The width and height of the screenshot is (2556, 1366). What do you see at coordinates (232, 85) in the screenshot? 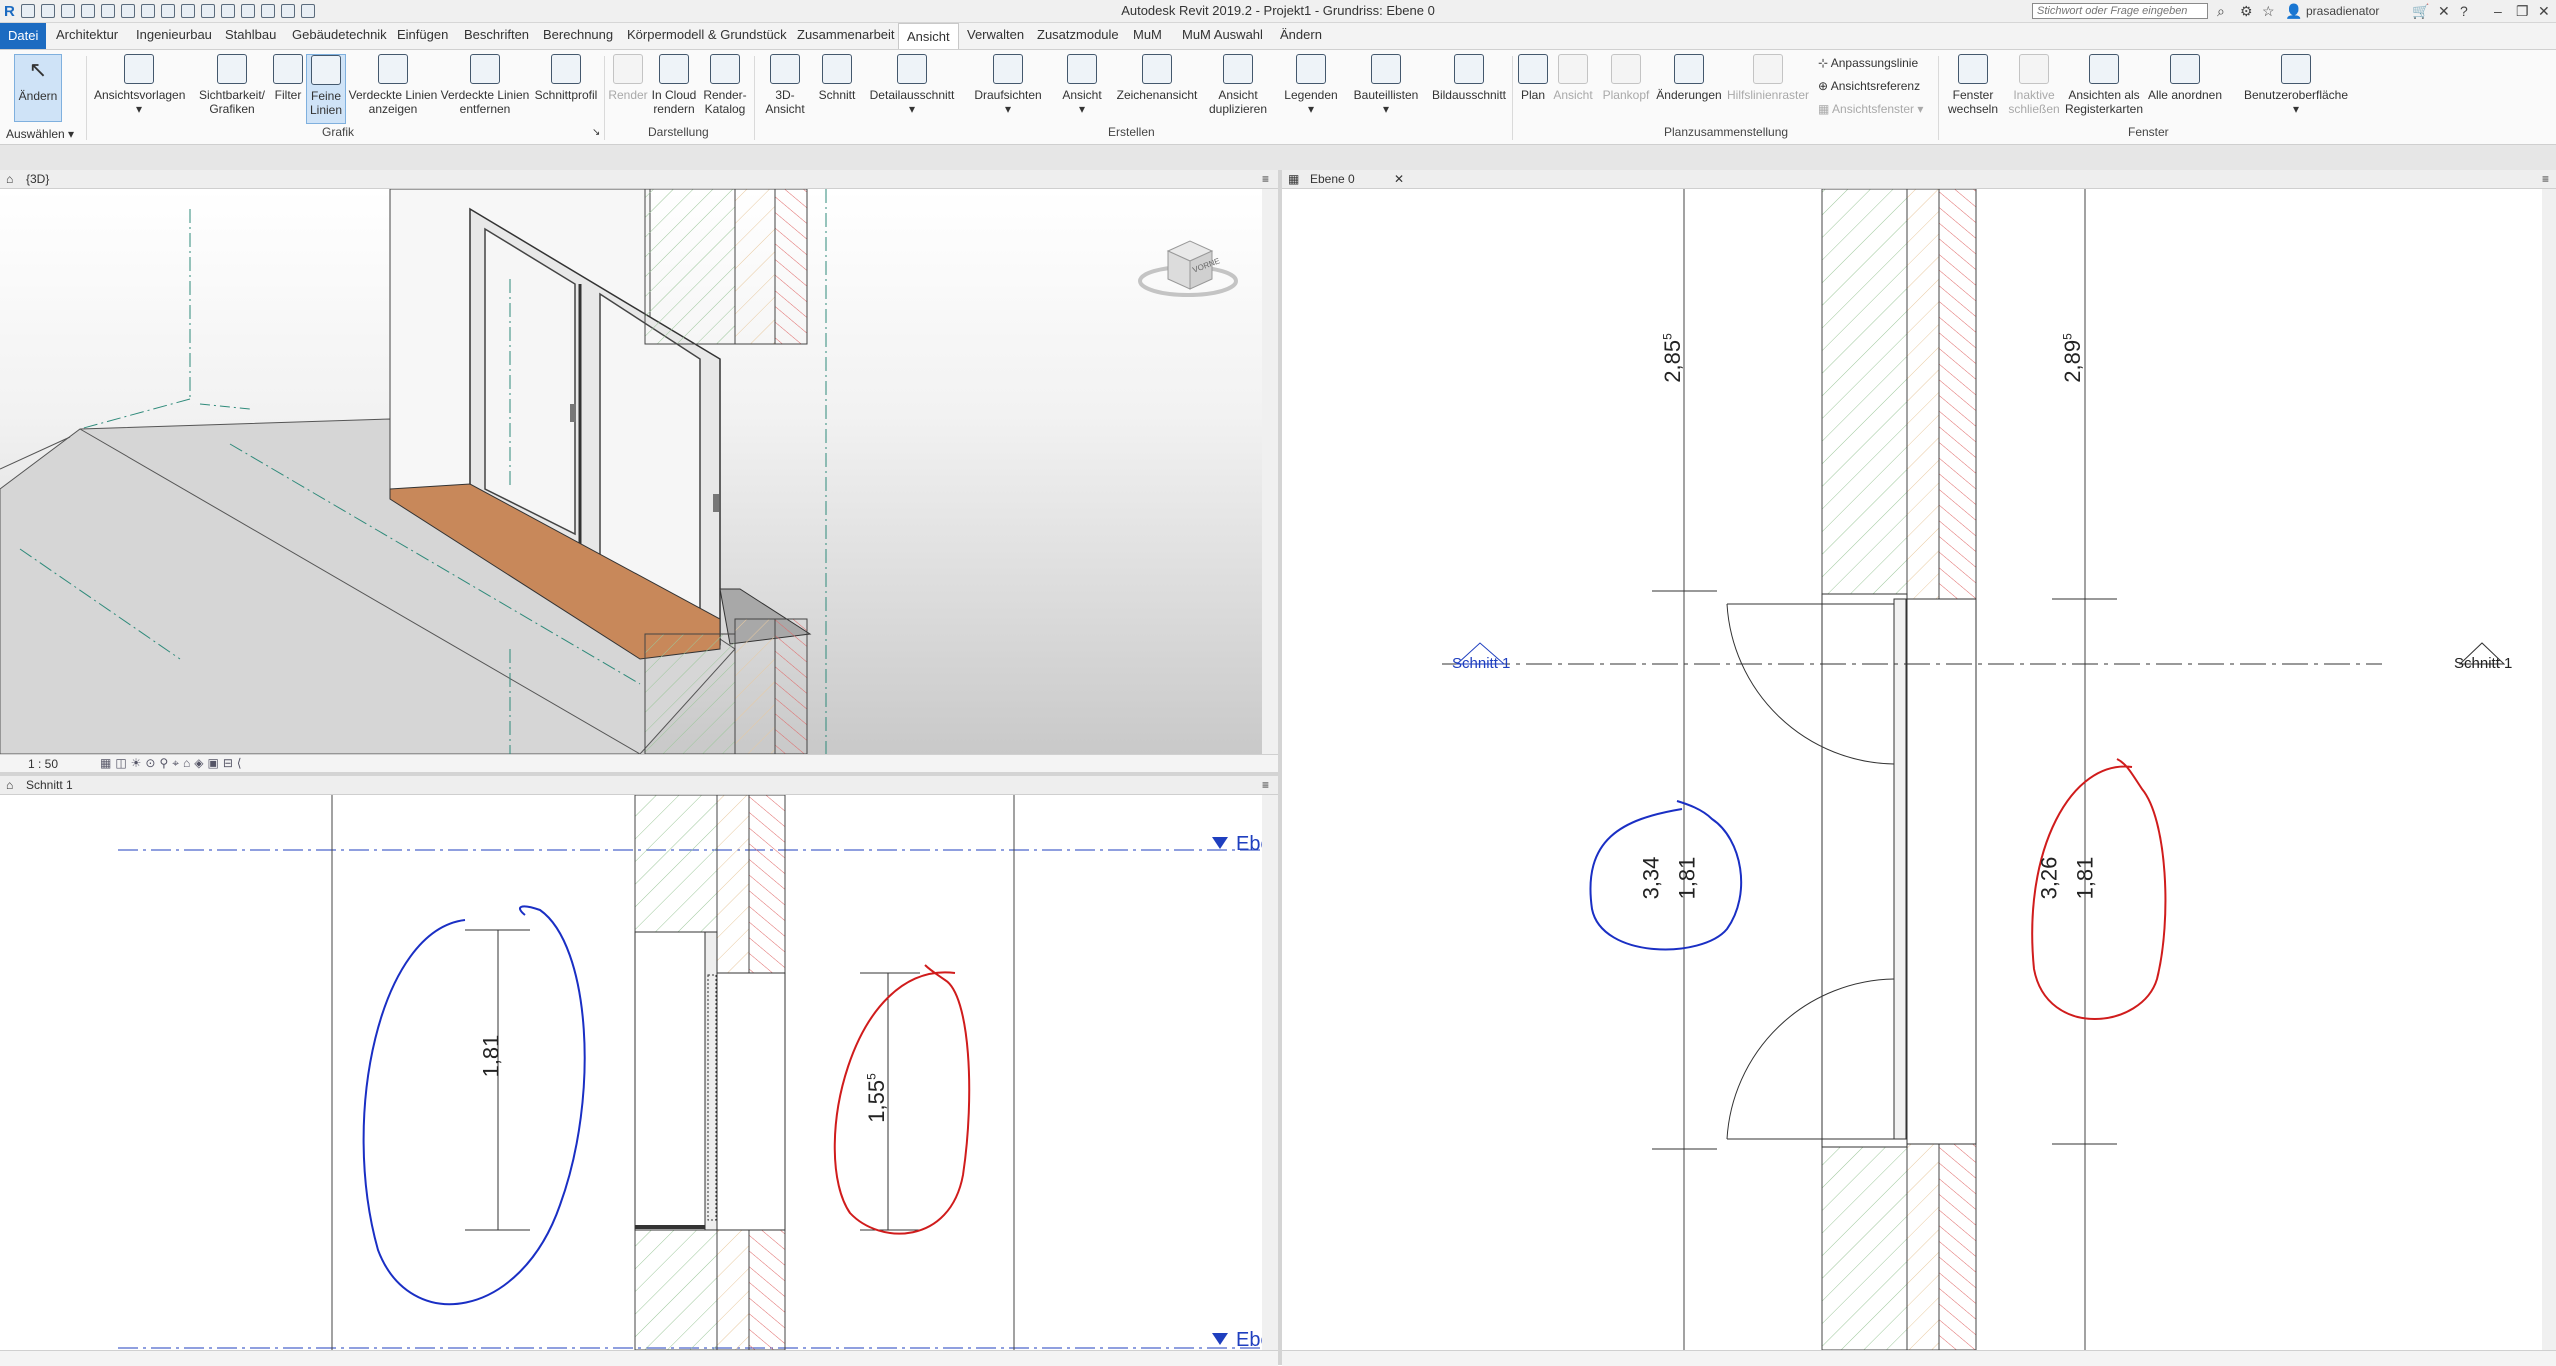
I see `visibility-graphics-button: Sichtbarkeit/Grafiken` at bounding box center [232, 85].